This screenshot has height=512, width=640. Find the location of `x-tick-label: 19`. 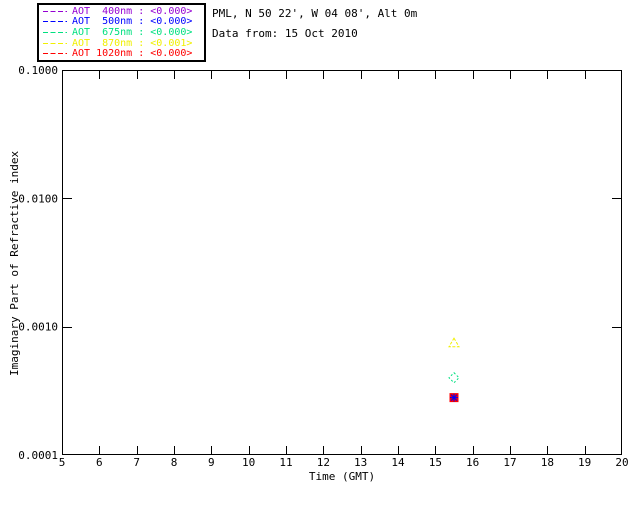

x-tick-label: 19 is located at coordinates (584, 462).